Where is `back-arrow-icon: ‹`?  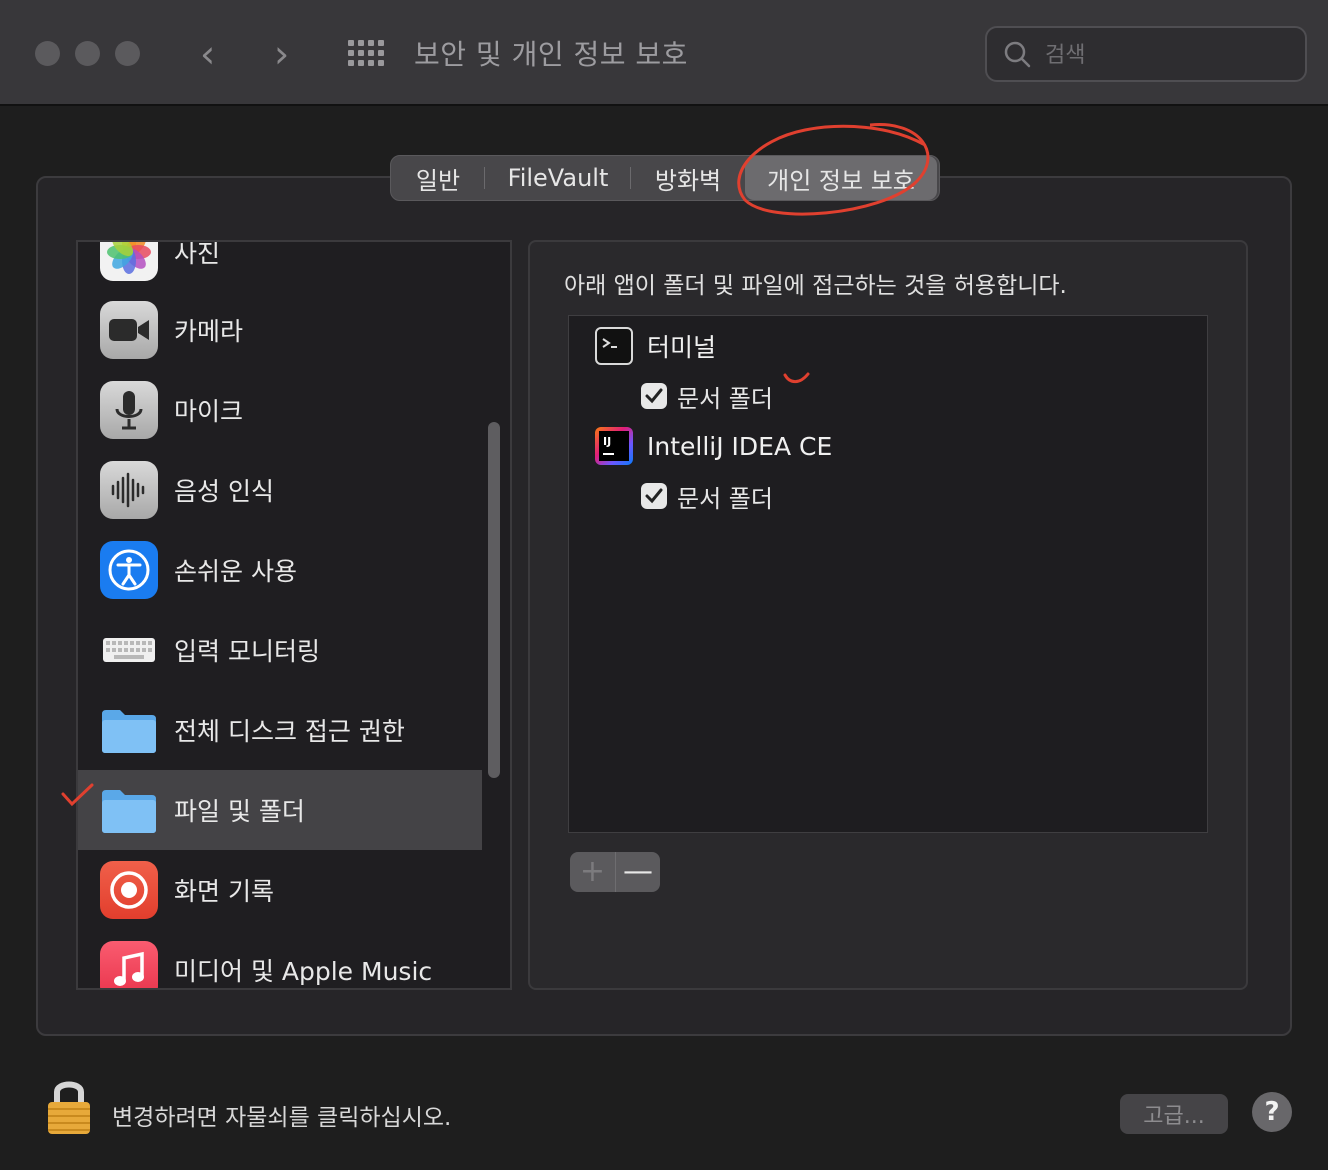 back-arrow-icon: ‹ is located at coordinates (207, 54).